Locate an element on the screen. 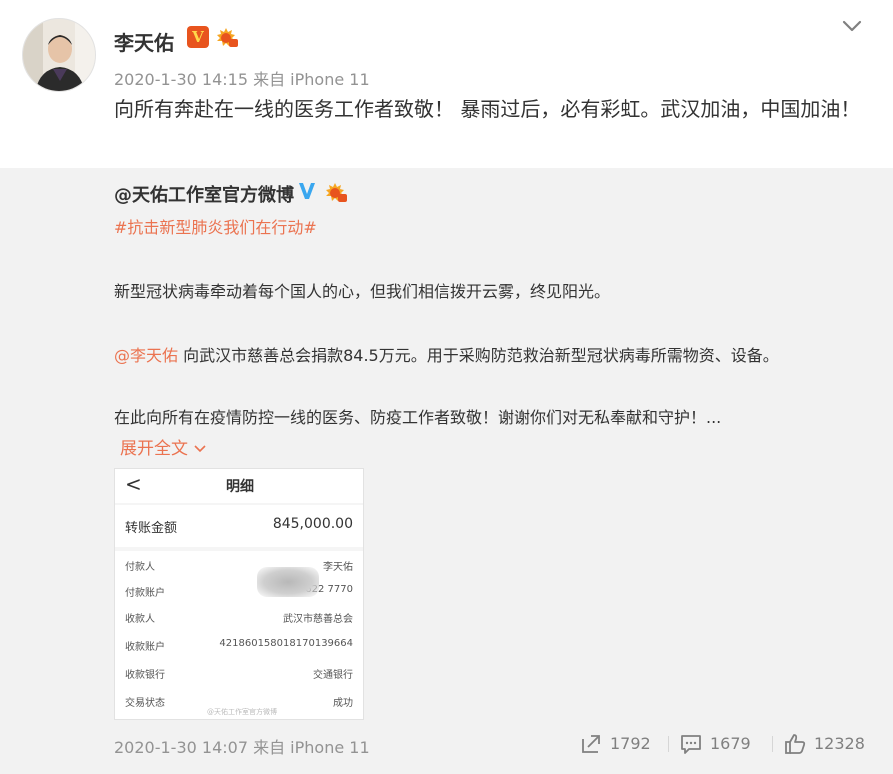 This screenshot has width=893, height=774. receipt-row: 付款人 李天佑 is located at coordinates (239, 566).